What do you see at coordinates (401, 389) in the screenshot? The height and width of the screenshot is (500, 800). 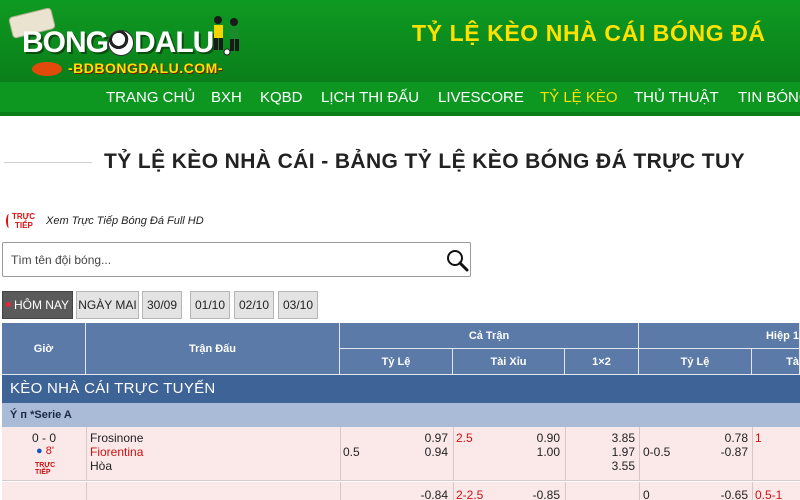 I see `section-title: KÈO NHÀ CÁI TRỰC TUYẾN` at bounding box center [401, 389].